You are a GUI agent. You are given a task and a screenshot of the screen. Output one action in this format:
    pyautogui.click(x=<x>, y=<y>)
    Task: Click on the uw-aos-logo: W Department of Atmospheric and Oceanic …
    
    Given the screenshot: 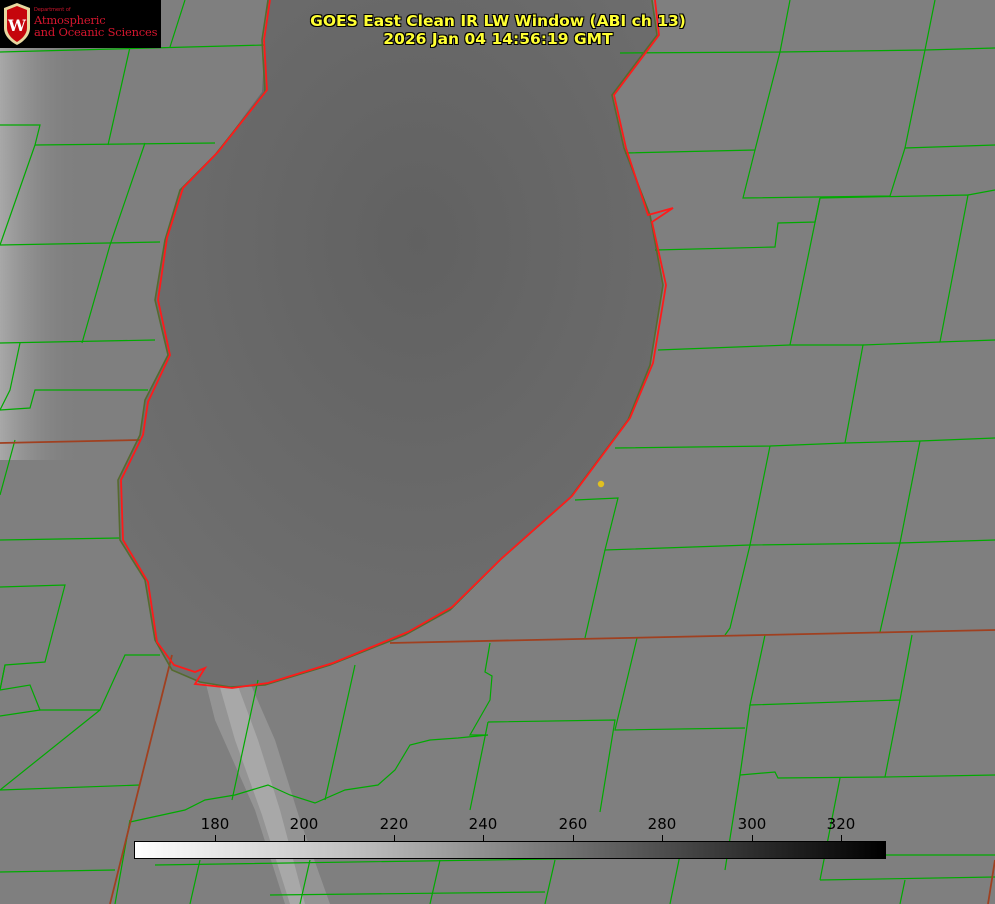 What is the action you would take?
    pyautogui.click(x=80, y=24)
    